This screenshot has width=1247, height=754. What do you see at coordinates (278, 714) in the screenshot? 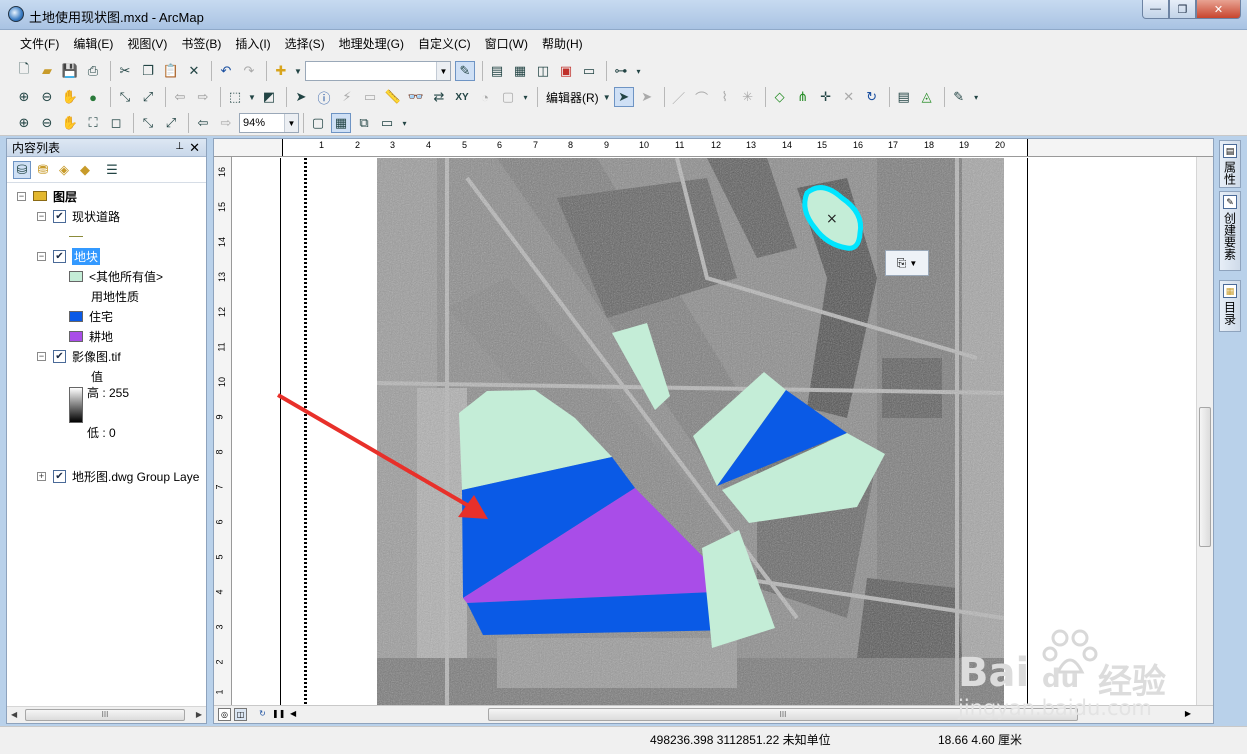
I see `pause-drawing-icon: ❚❚` at bounding box center [278, 714].